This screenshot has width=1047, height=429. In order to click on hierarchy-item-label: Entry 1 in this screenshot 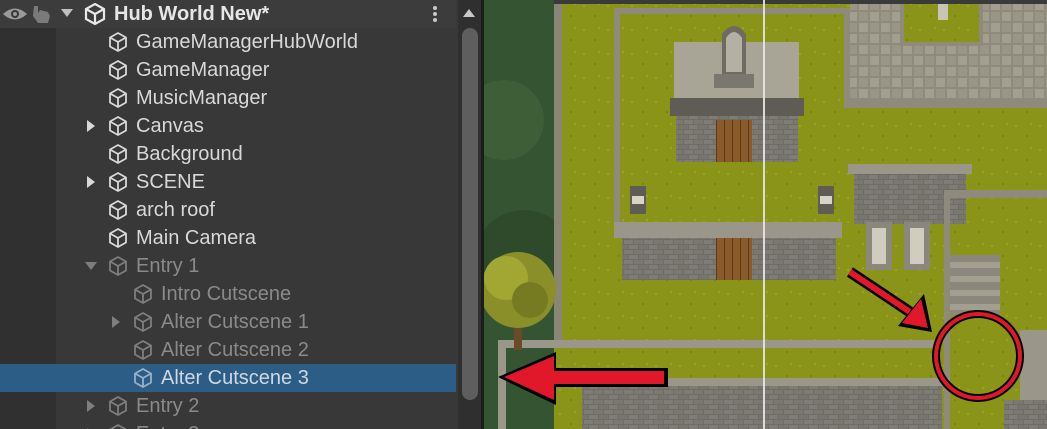, I will do `click(168, 266)`.